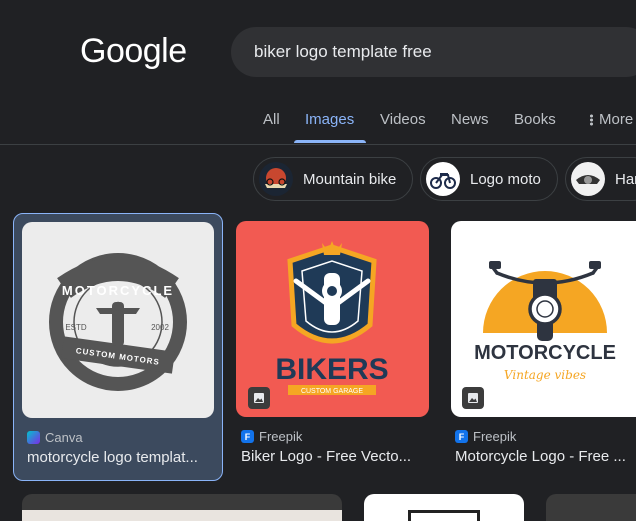 The image size is (636, 521). What do you see at coordinates (625, 179) in the screenshot?
I see `chip-label: Harley` at bounding box center [625, 179].